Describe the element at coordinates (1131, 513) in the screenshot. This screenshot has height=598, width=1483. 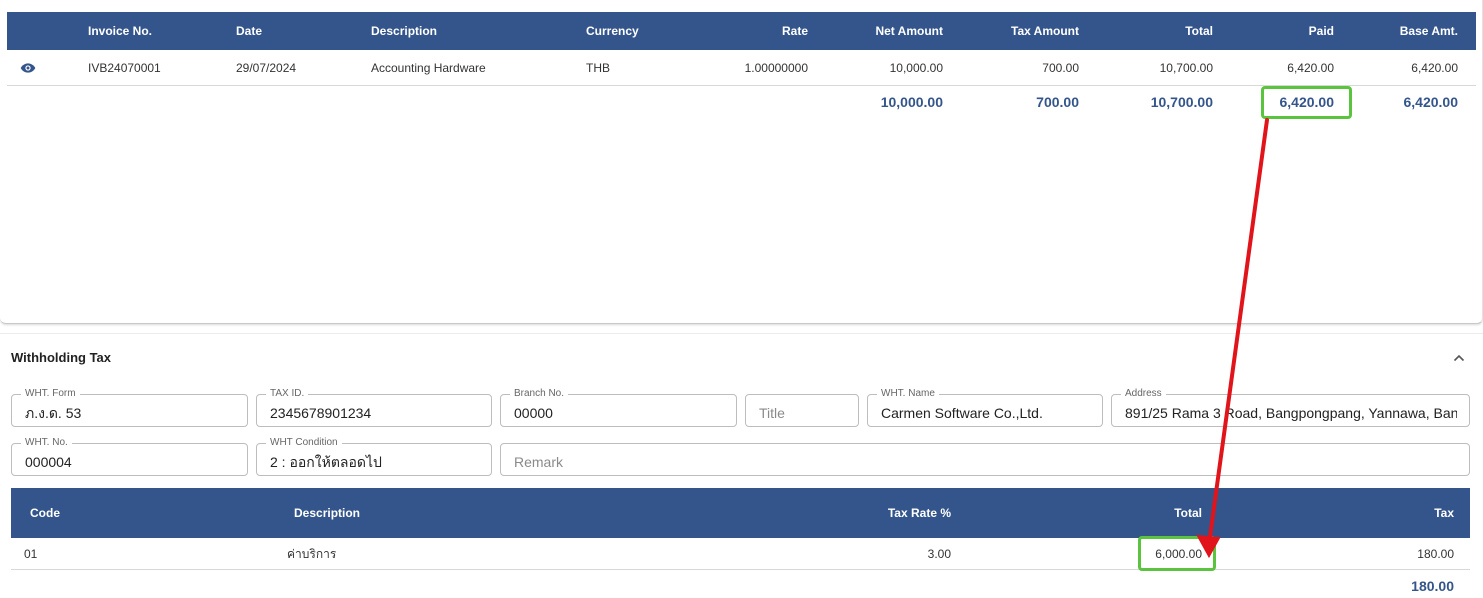
I see `col-wht-total: Total` at that location.